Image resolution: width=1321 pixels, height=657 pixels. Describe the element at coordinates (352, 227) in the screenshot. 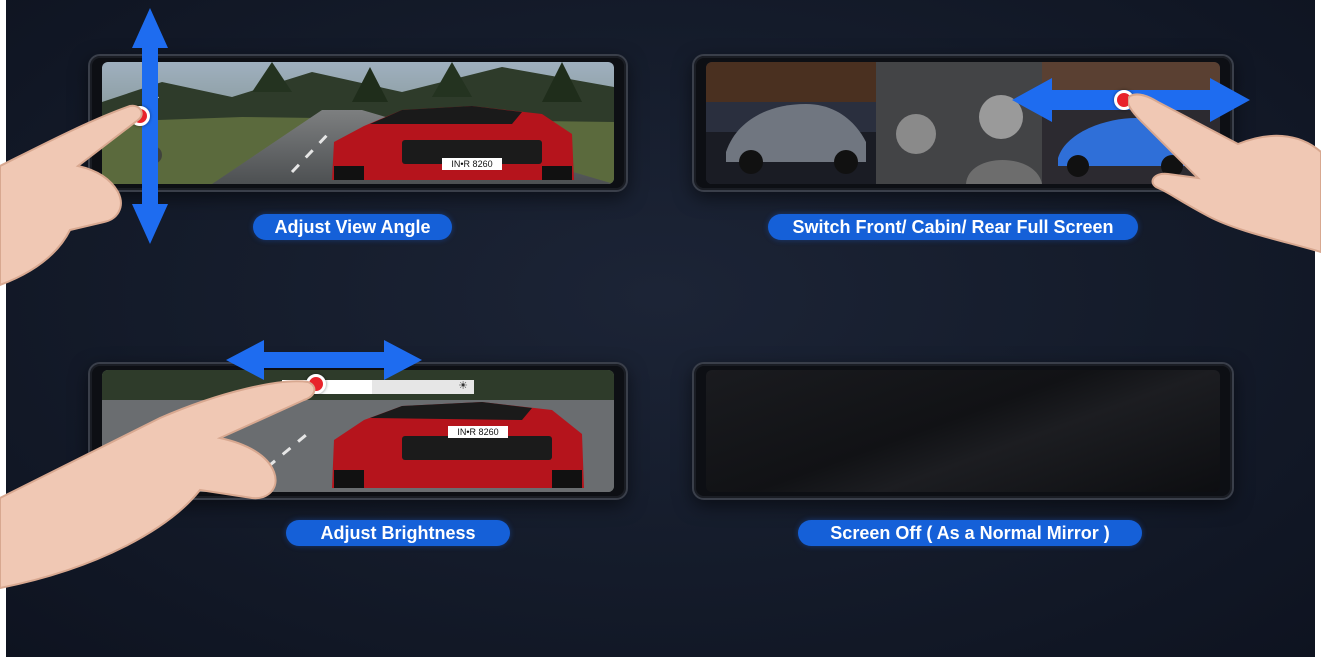

I see `label-adjust-view-angle: Adjust View Angle` at that location.